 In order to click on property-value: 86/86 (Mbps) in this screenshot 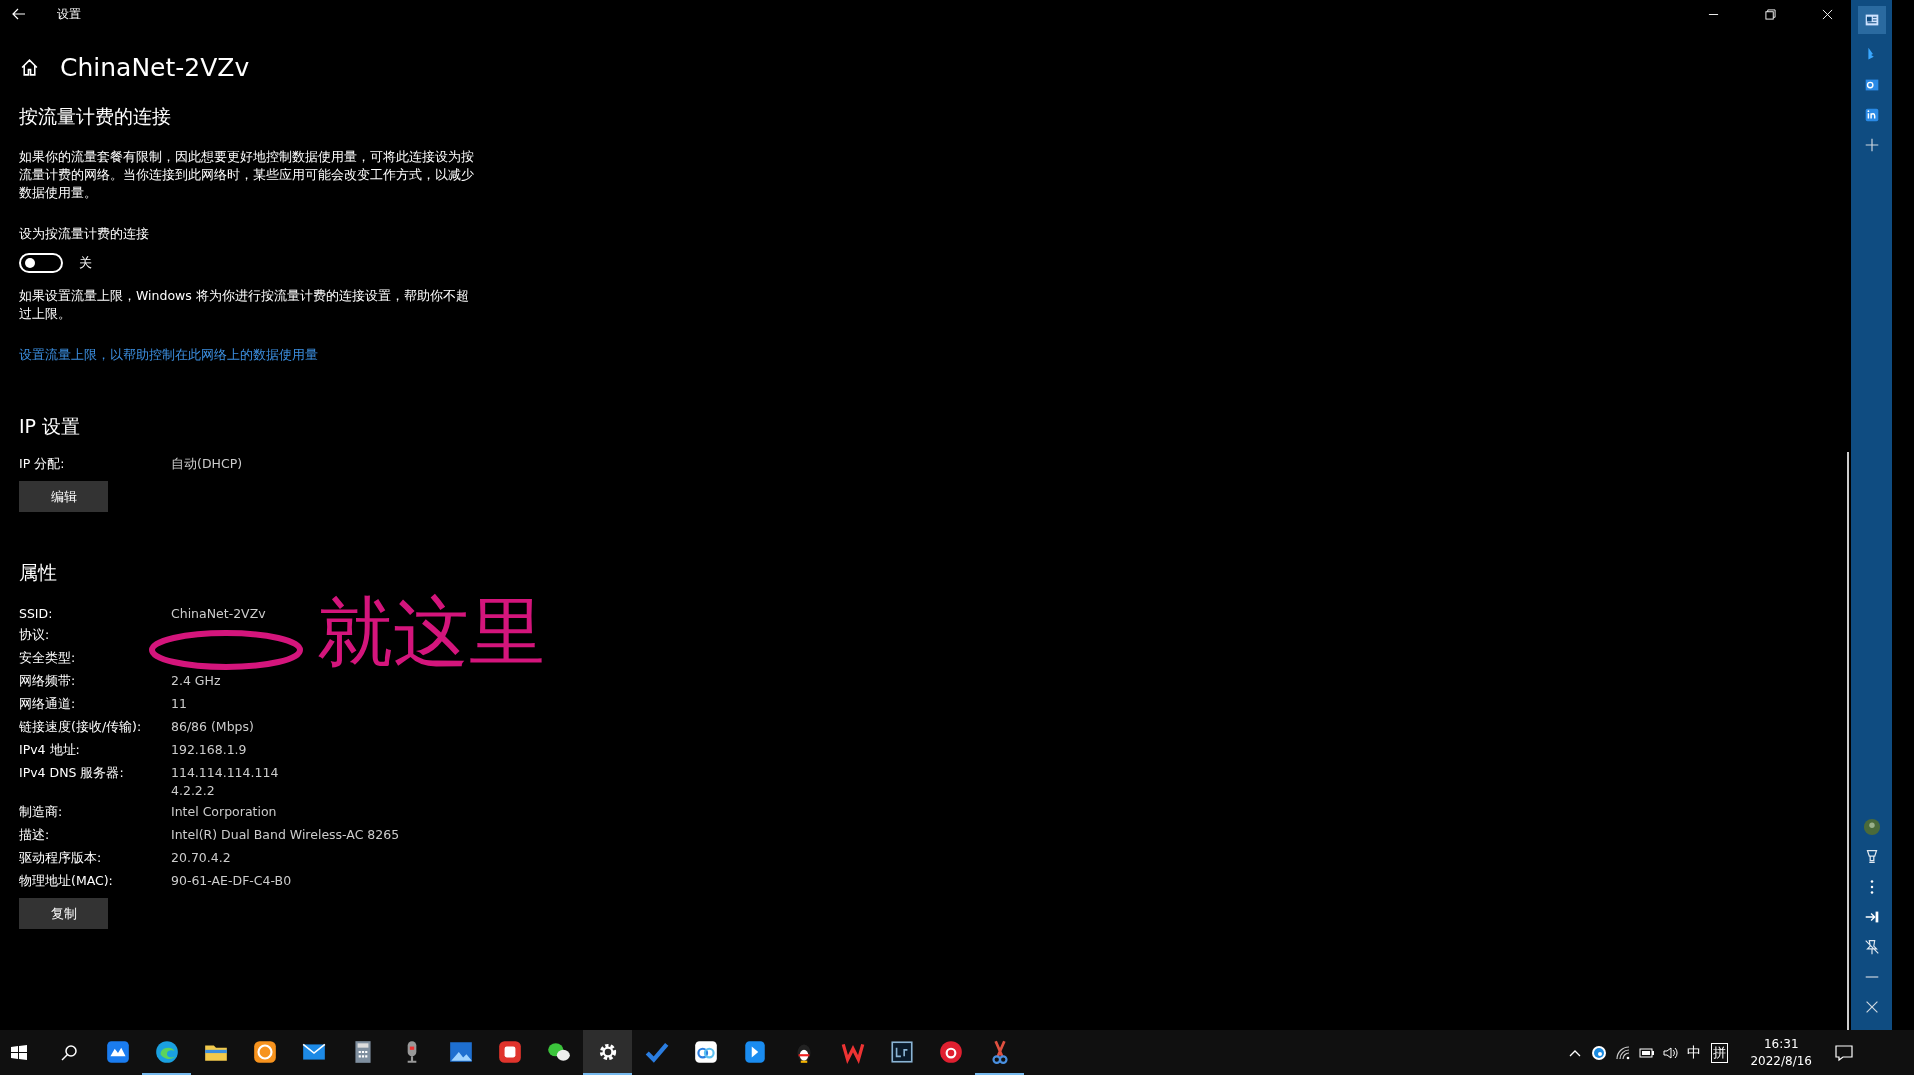, I will do `click(213, 726)`.